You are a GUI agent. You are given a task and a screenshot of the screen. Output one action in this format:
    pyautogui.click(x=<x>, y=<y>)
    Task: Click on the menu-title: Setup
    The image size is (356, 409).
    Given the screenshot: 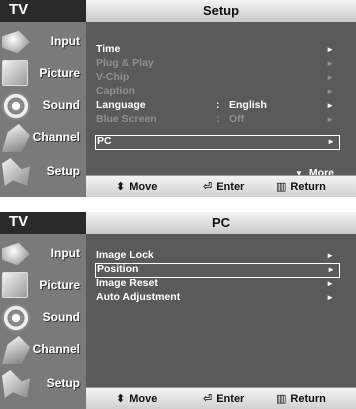 What is the action you would take?
    pyautogui.click(x=221, y=10)
    